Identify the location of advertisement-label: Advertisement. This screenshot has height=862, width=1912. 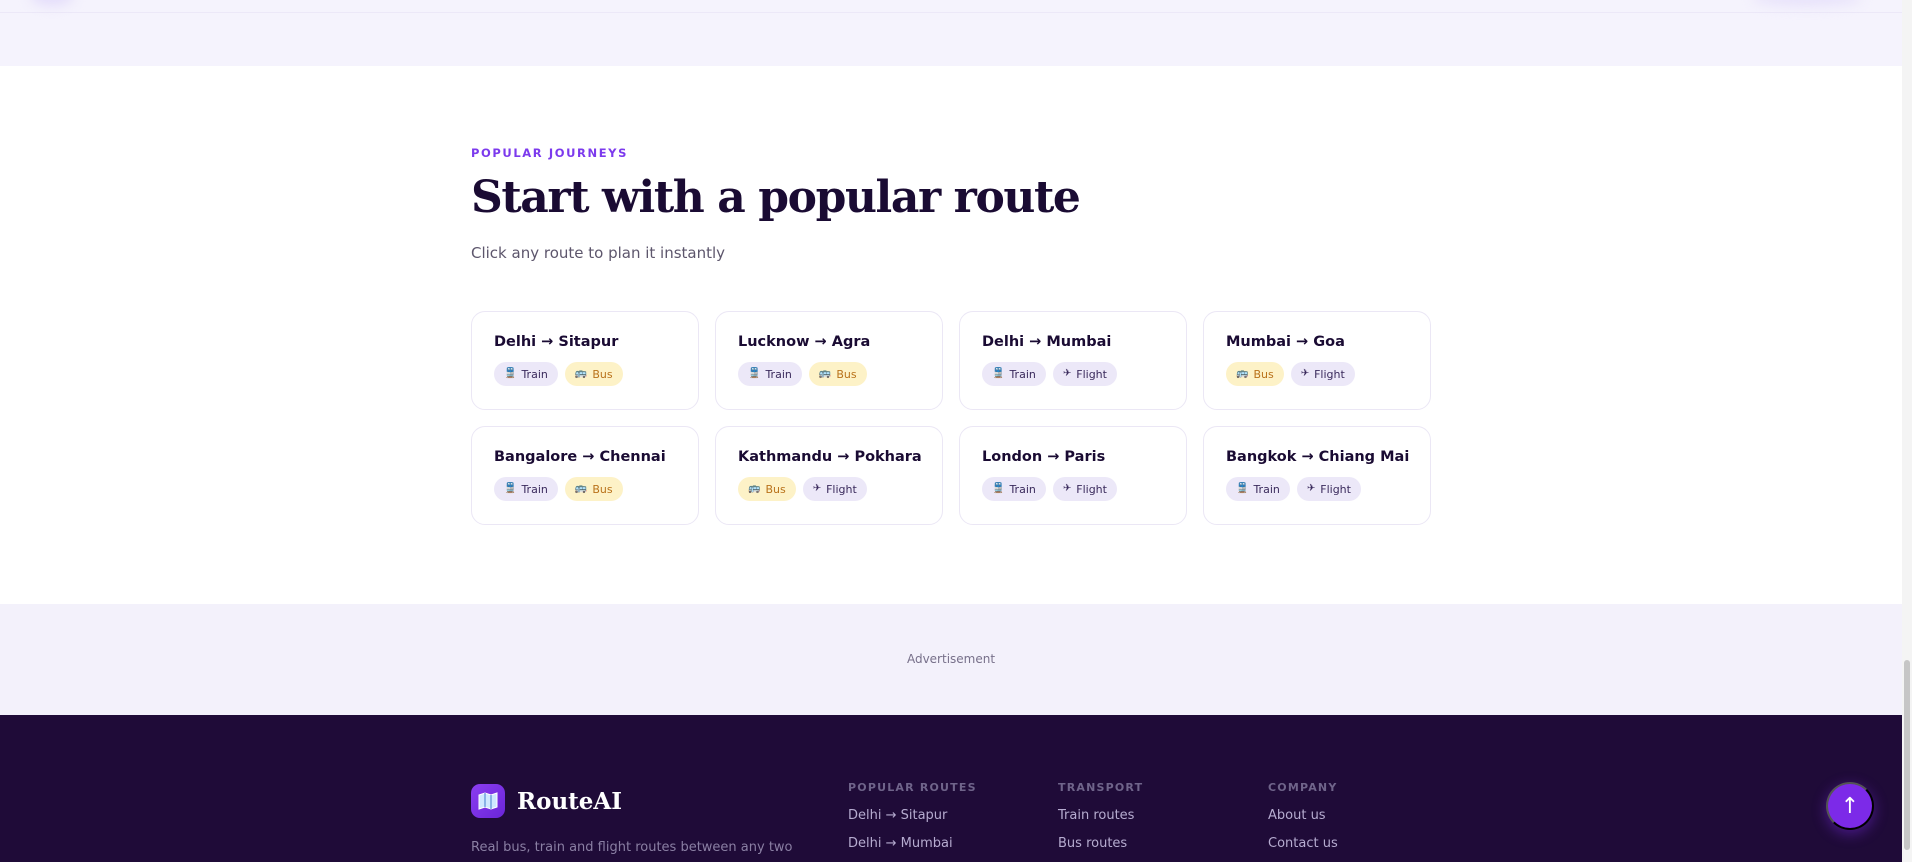
(951, 659).